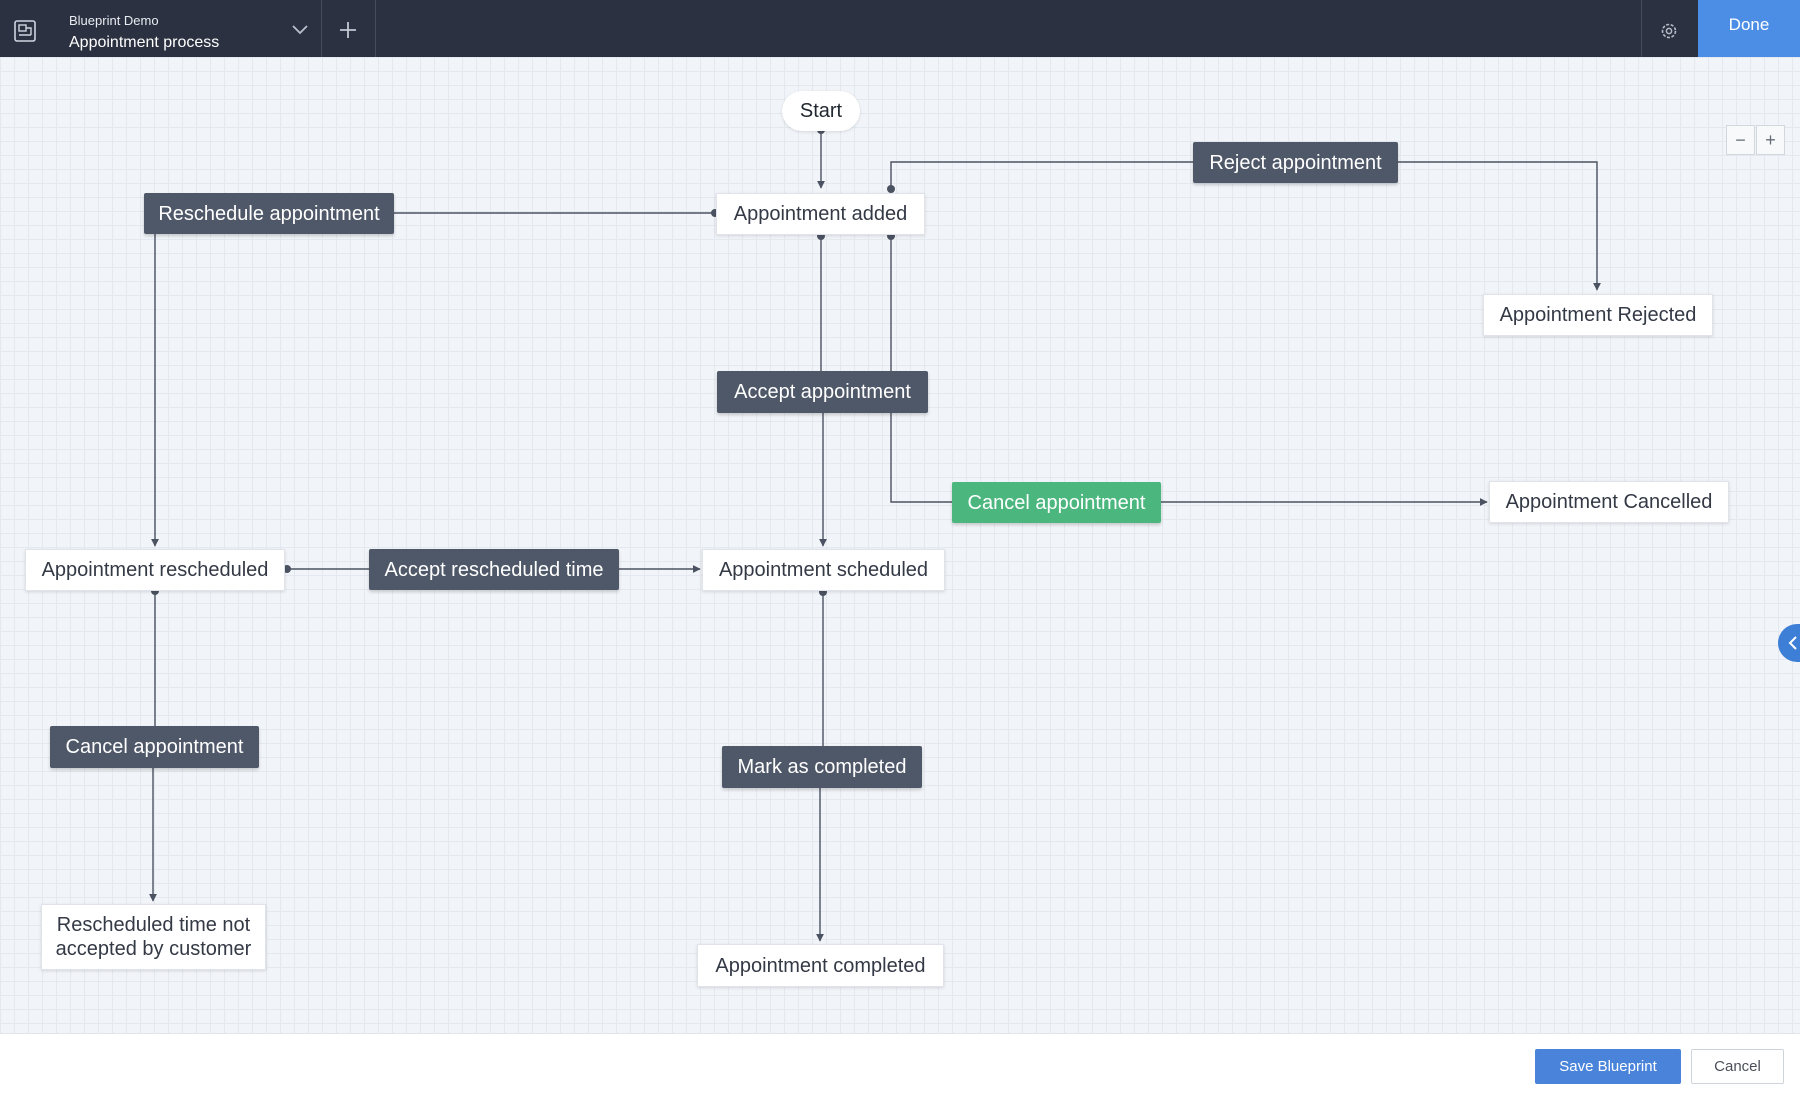 This screenshot has height=1101, width=1800. Describe the element at coordinates (1042, 175) in the screenshot. I see `edge-added-to-reject` at that location.